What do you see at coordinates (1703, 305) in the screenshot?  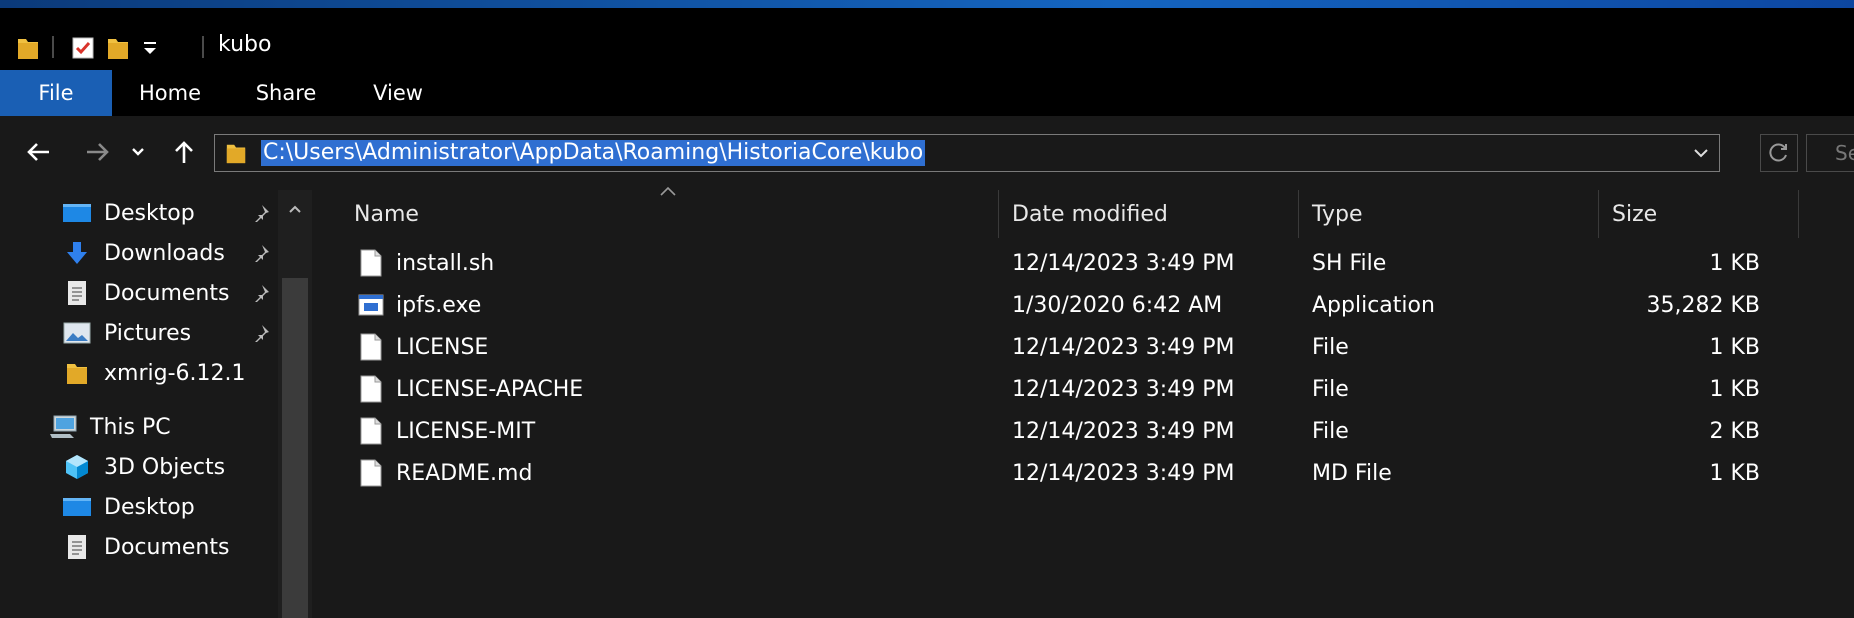 I see `file-size: 35,282 KB` at bounding box center [1703, 305].